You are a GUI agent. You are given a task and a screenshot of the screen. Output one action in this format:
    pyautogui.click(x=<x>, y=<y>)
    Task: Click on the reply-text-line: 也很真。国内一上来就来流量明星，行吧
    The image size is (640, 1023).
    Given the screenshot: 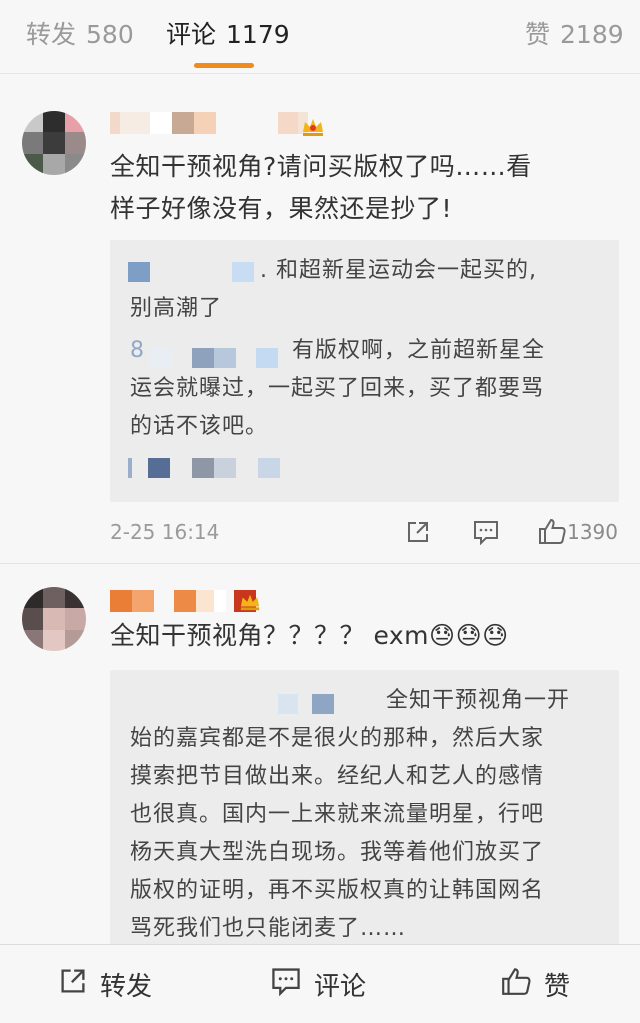 What is the action you would take?
    pyautogui.click(x=337, y=814)
    